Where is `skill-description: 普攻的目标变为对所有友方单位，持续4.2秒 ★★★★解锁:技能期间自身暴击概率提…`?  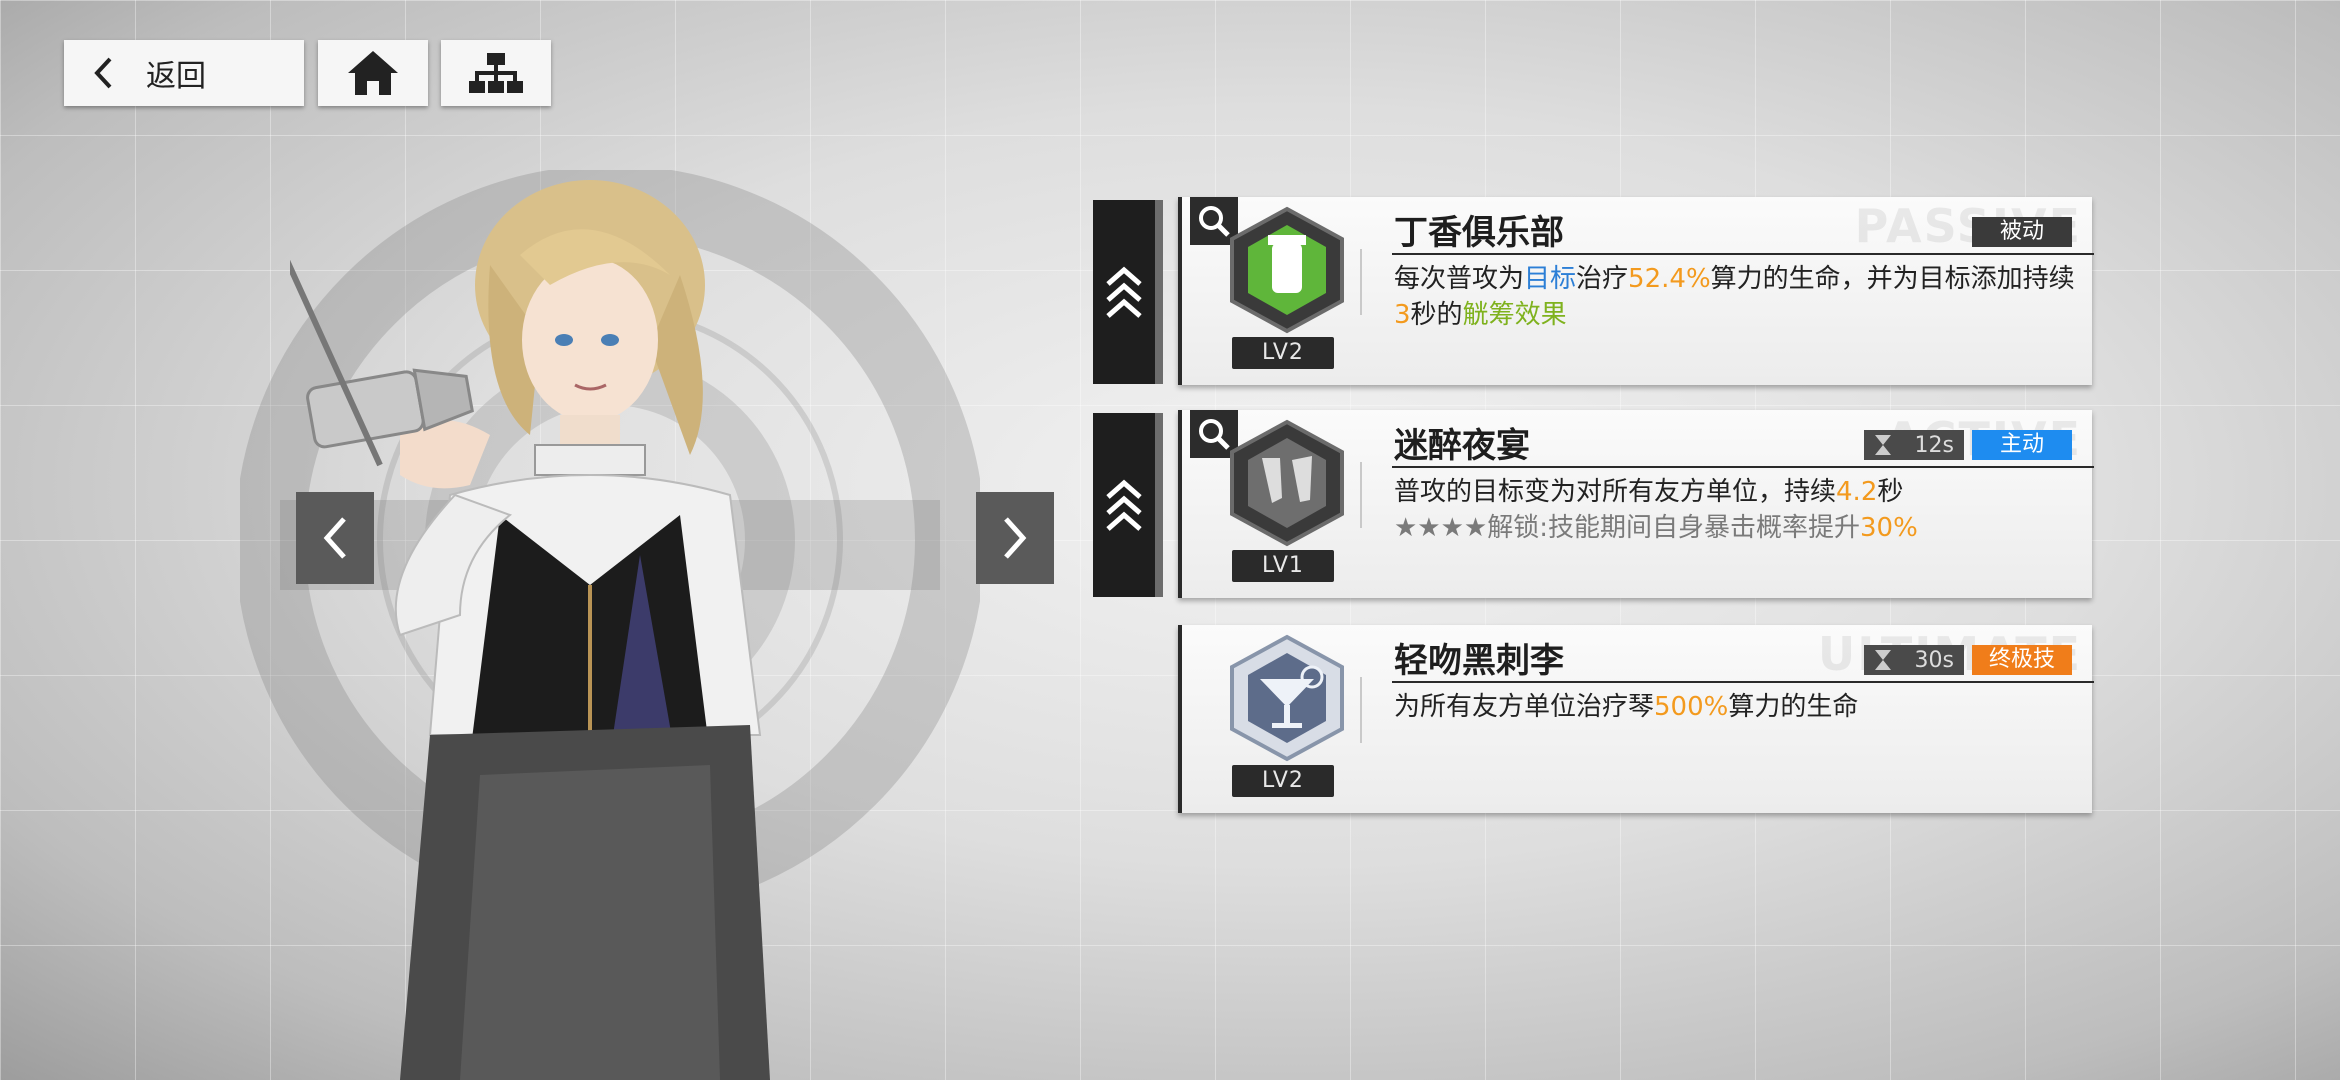
skill-description: 普攻的目标变为对所有友方单位，持续4.2秒 ★★★★解锁:技能期间自身暴击概率提… is located at coordinates (1739, 510).